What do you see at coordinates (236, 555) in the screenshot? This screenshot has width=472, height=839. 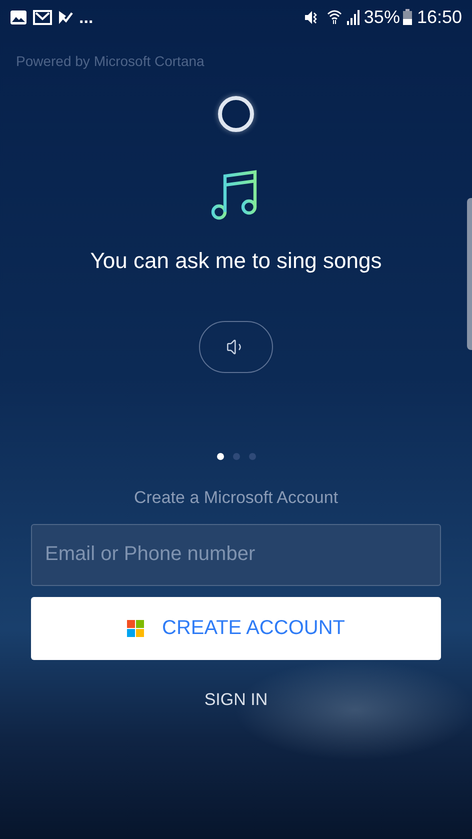 I see `email-field: Email or Phone number` at bounding box center [236, 555].